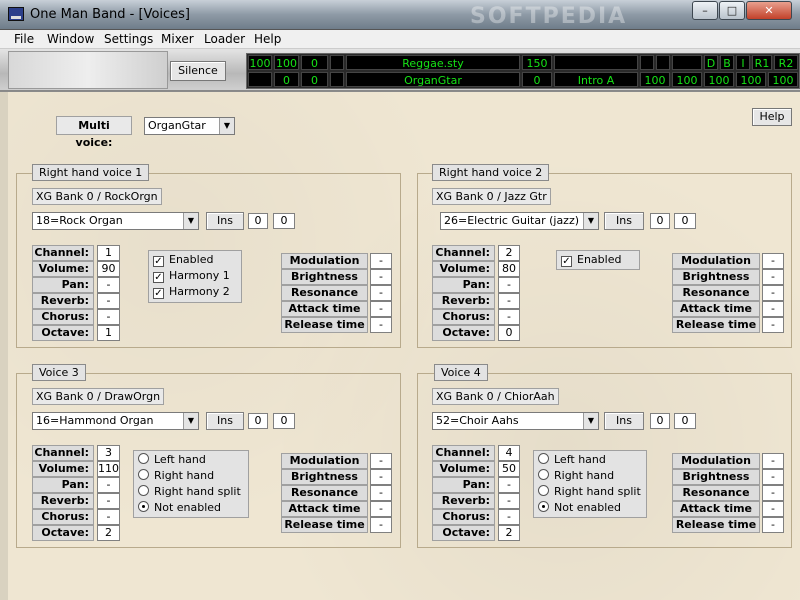 Image resolution: width=800 pixels, height=600 pixels. Describe the element at coordinates (70, 39) in the screenshot. I see `menu-window: Window` at that location.